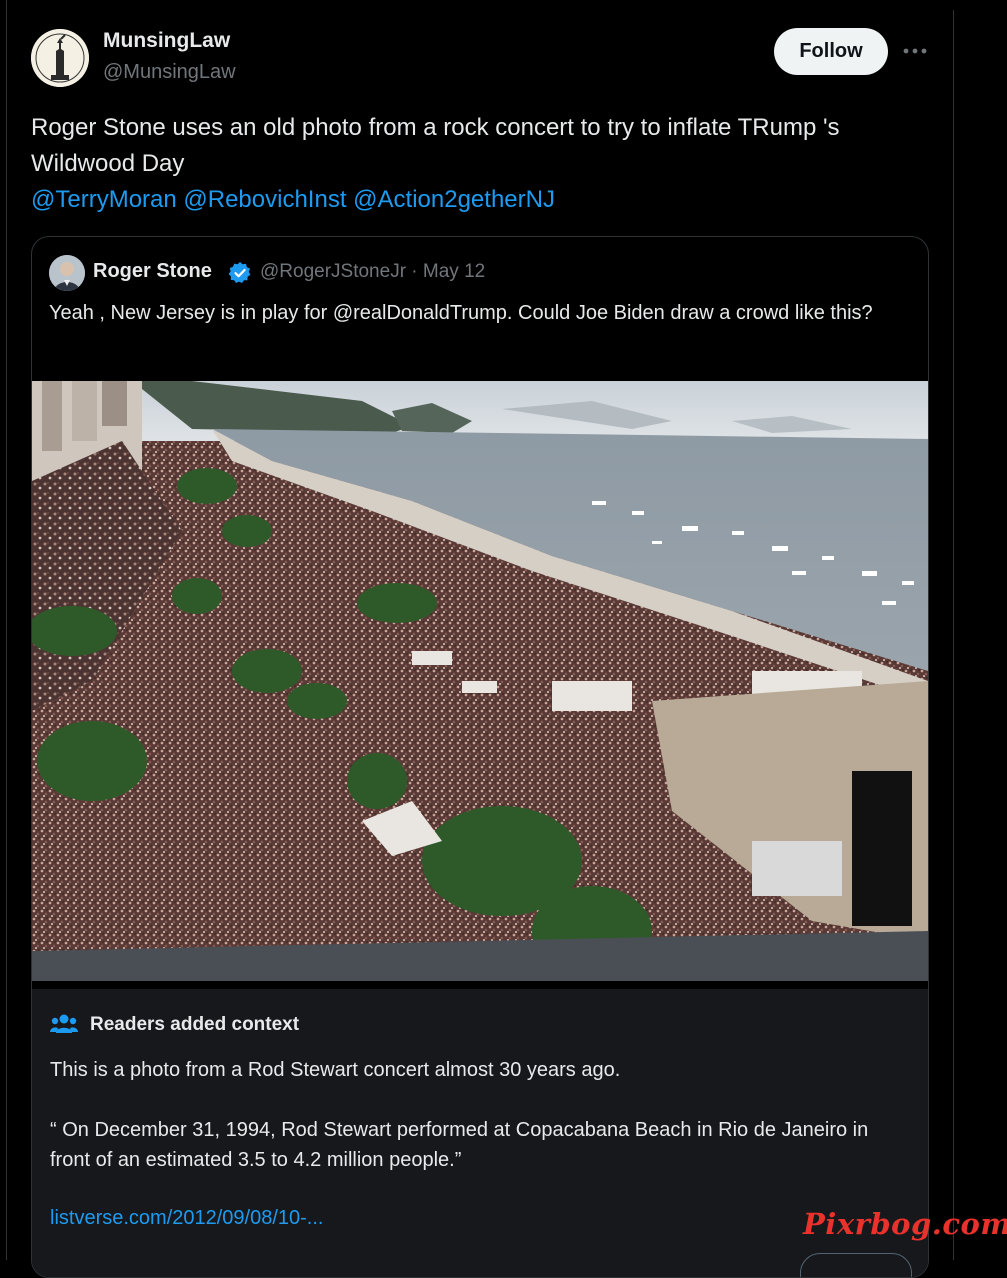  What do you see at coordinates (240, 273) in the screenshot?
I see `verified-badge-icon` at bounding box center [240, 273].